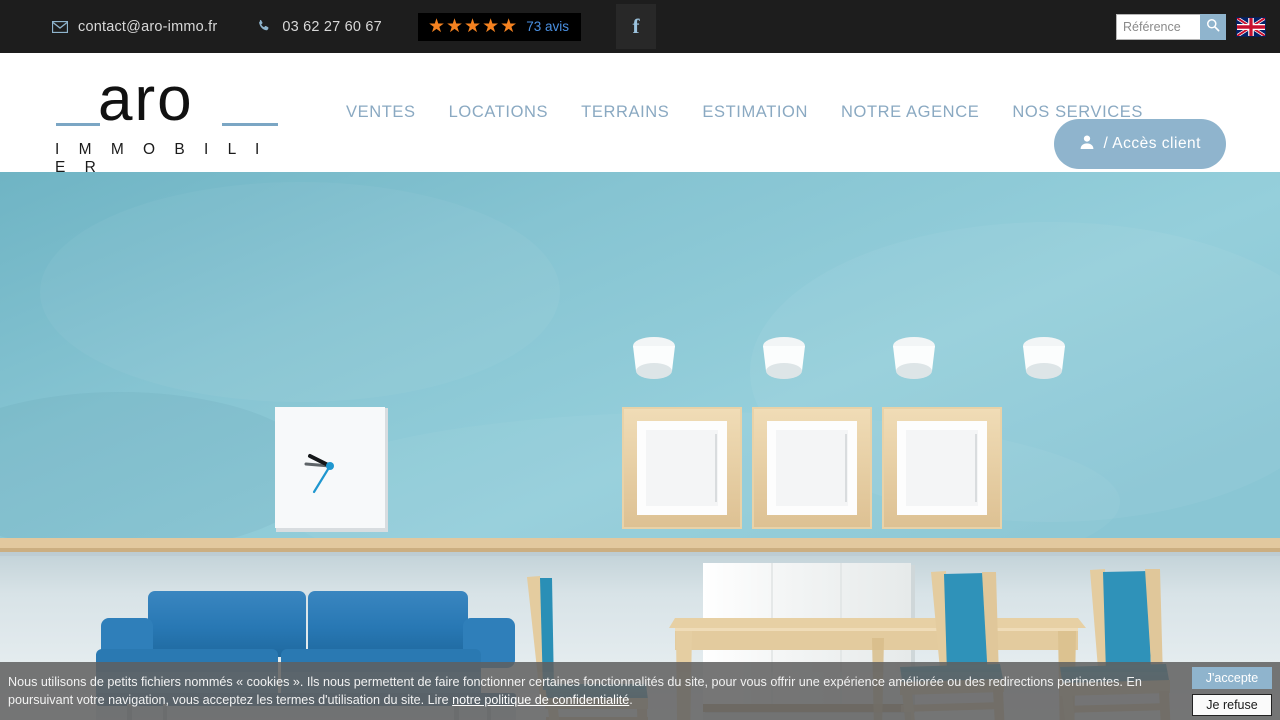 Image resolution: width=1280 pixels, height=720 pixels. I want to click on nav-item-terrains: TERRAINS, so click(625, 112).